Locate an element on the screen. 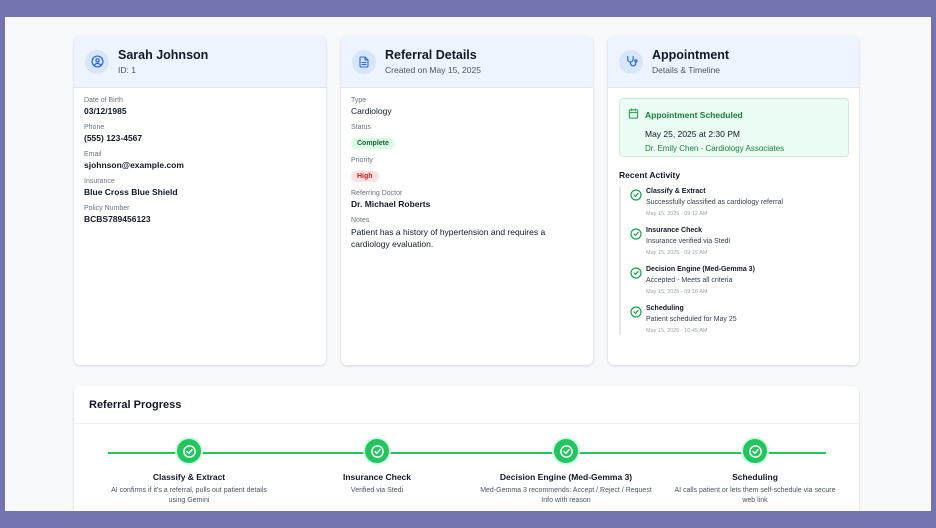 The width and height of the screenshot is (936, 528). activity-time: May 15, 2025 - 09:12 AM is located at coordinates (677, 214).